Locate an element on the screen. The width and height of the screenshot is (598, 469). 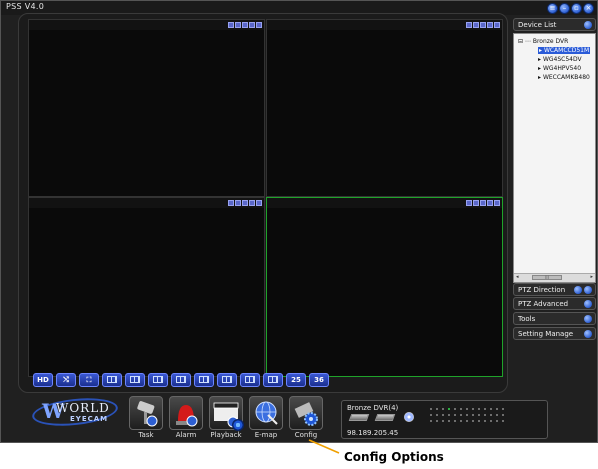
gear-icon is located at coordinates (238, 425).